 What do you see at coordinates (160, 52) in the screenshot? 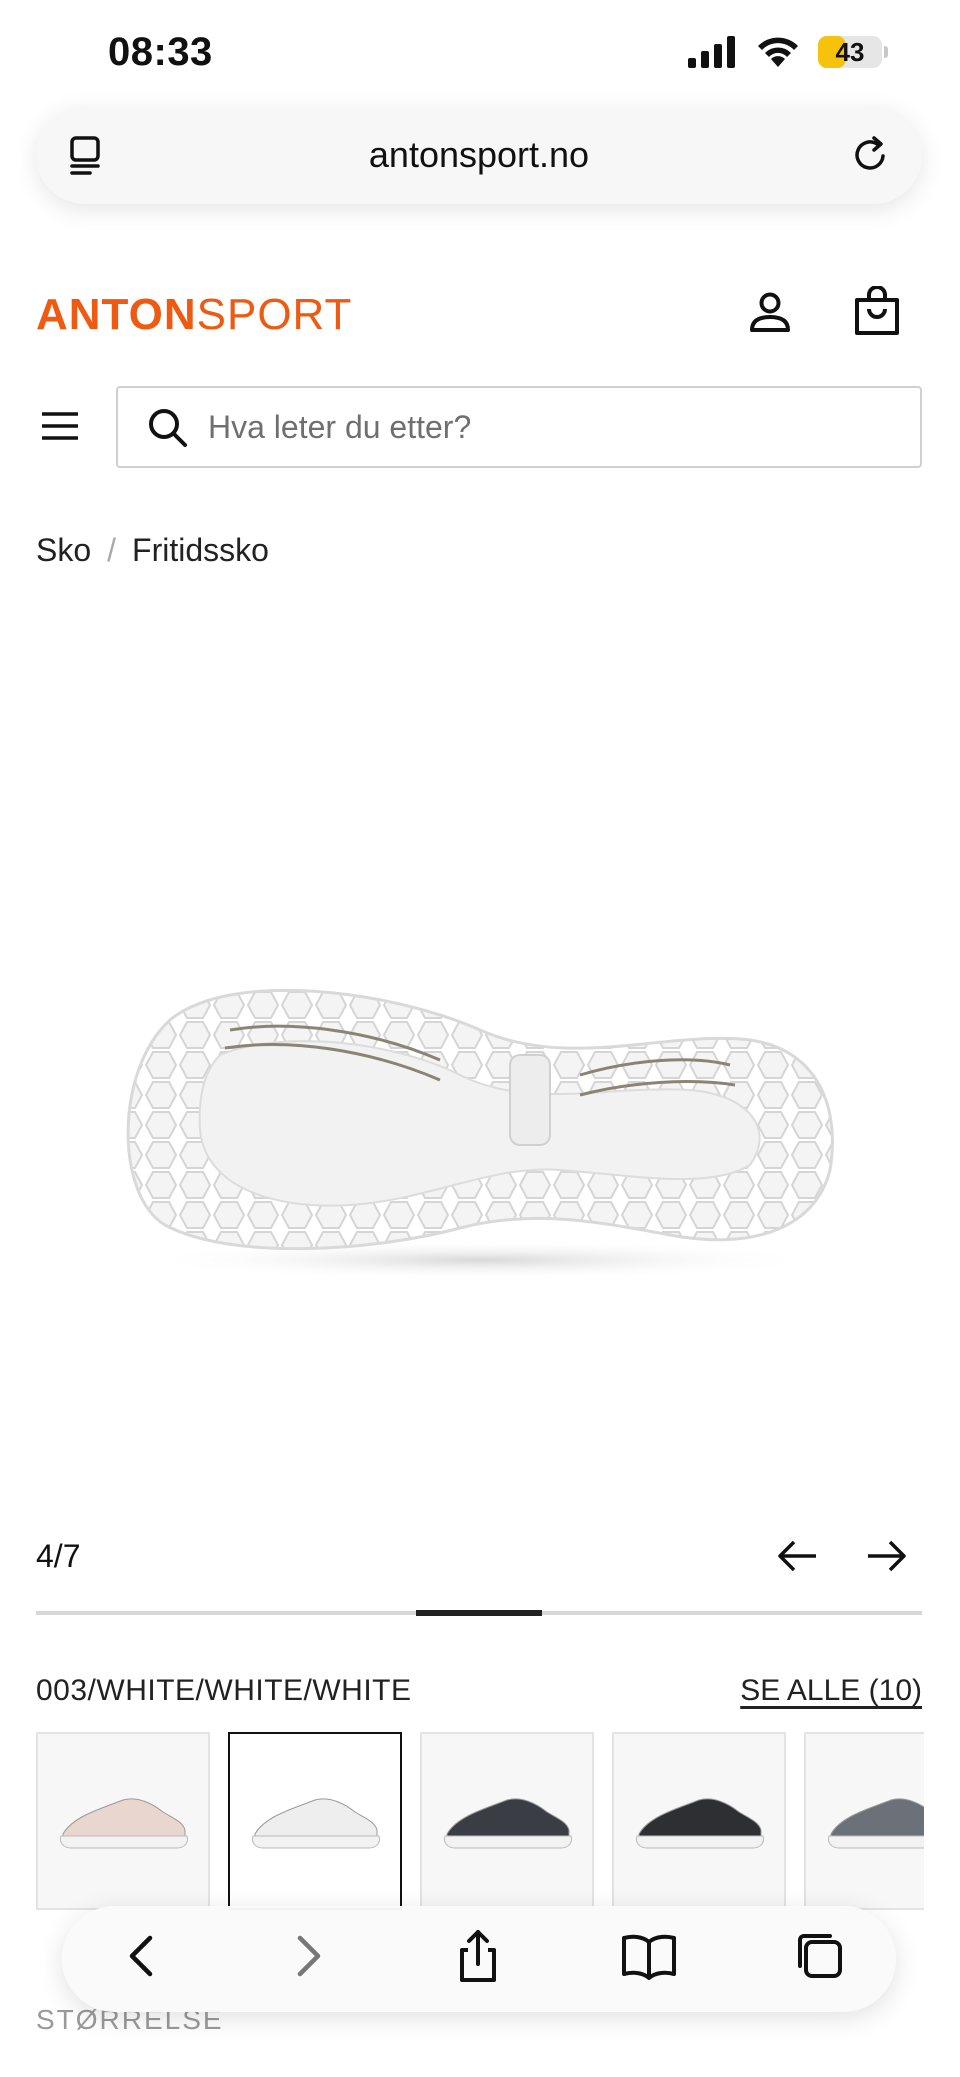
I see `status-time: 08:33` at bounding box center [160, 52].